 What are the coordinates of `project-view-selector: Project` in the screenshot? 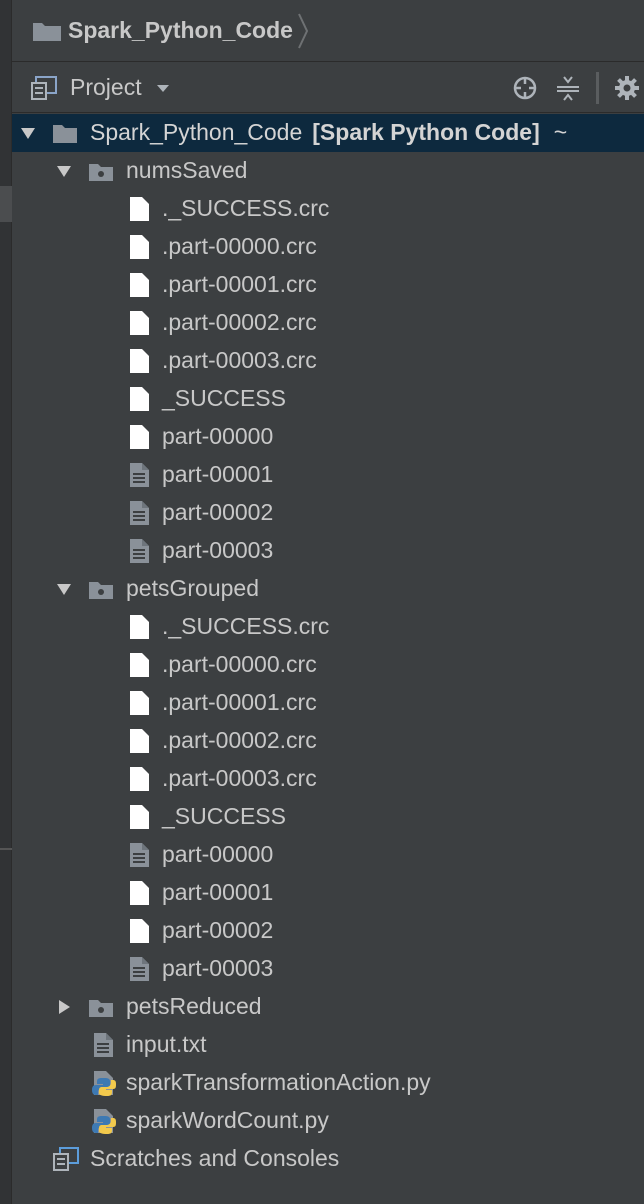 It's located at (106, 87).